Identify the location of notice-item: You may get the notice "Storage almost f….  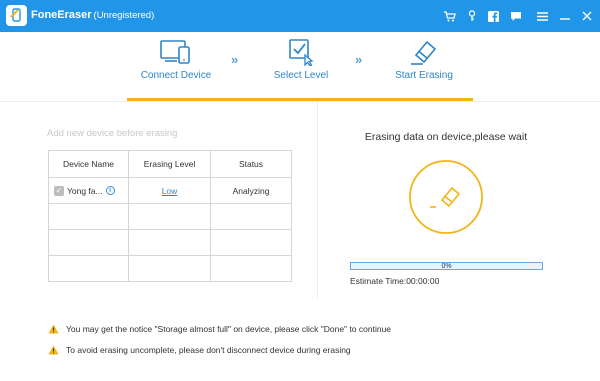
(219, 329).